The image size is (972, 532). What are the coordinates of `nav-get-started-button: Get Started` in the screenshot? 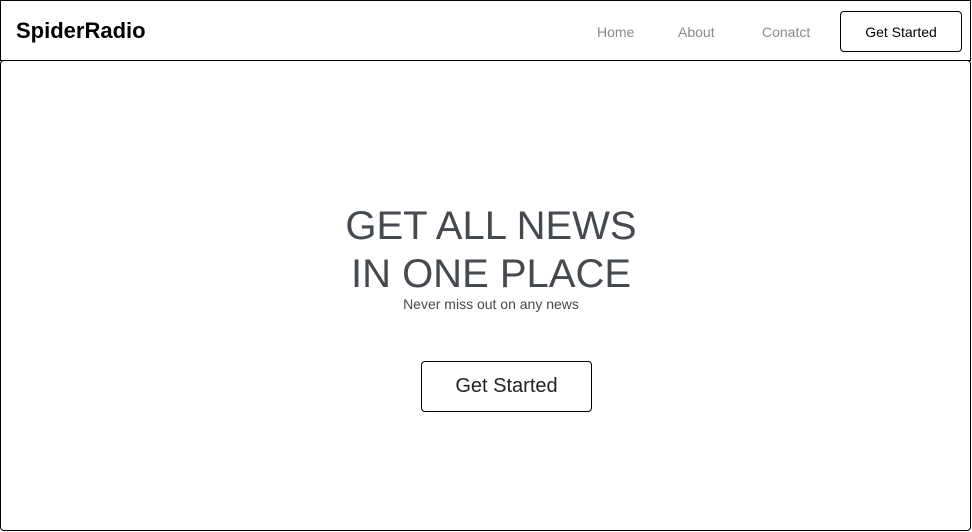 It's located at (901, 31).